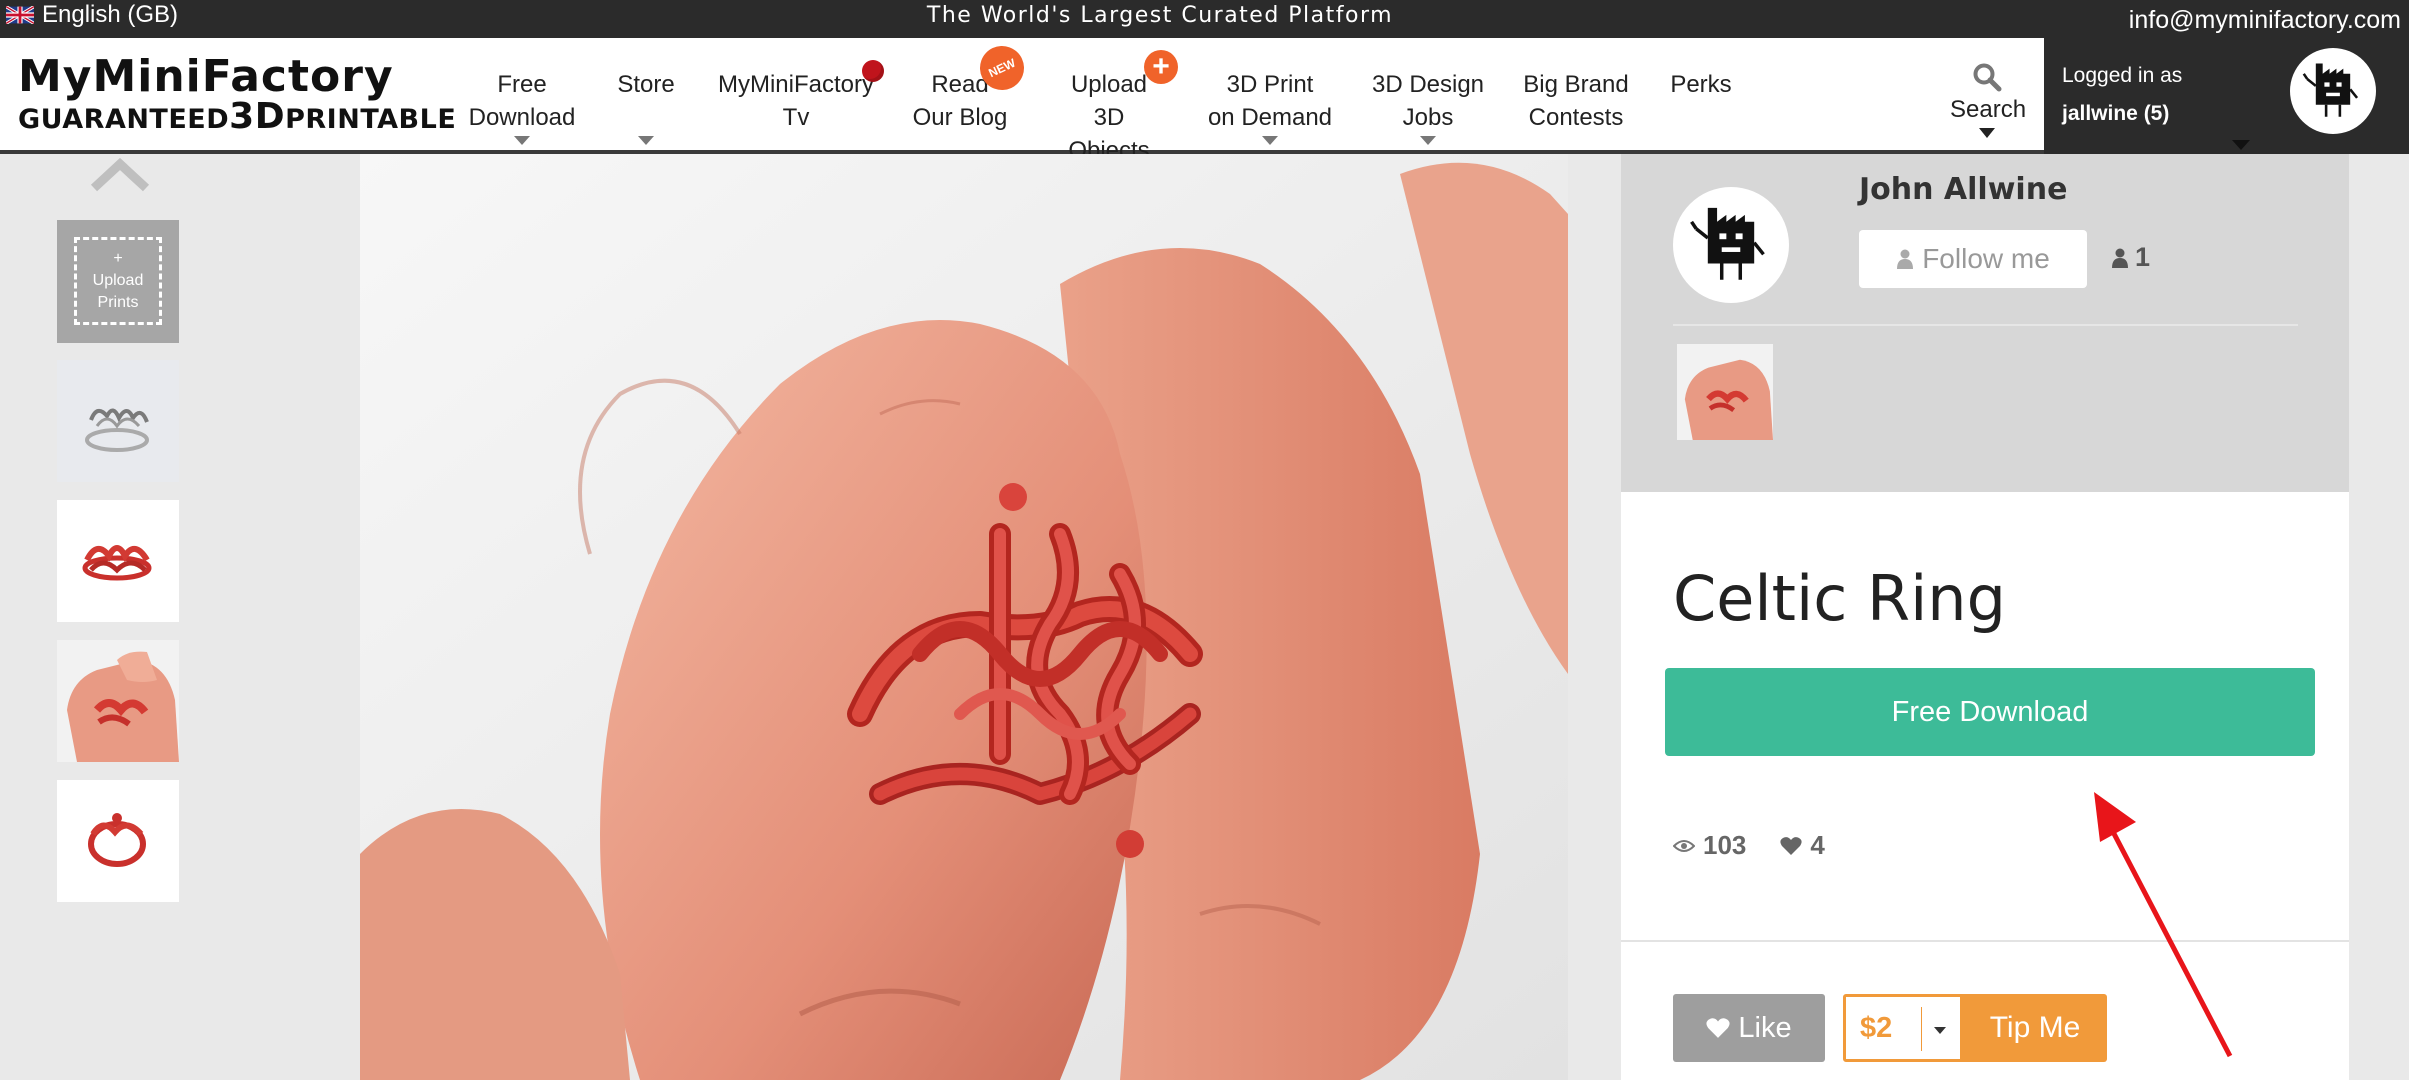 Image resolution: width=2409 pixels, height=1080 pixels. What do you see at coordinates (1684, 845) in the screenshot?
I see `eye-icon` at bounding box center [1684, 845].